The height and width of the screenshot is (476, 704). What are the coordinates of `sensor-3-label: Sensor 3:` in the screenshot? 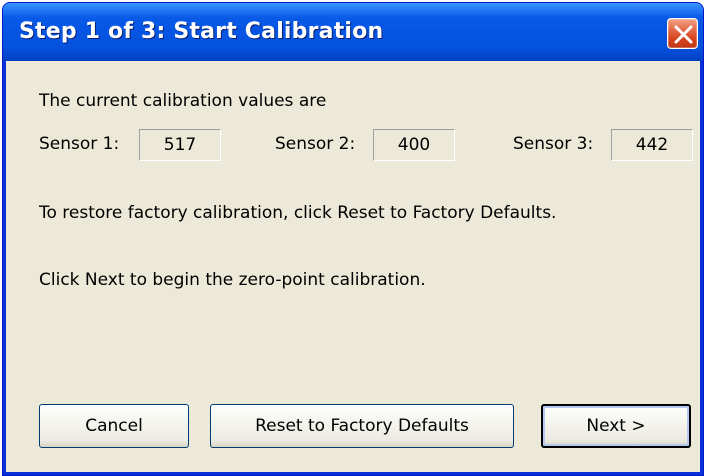 It's located at (553, 144).